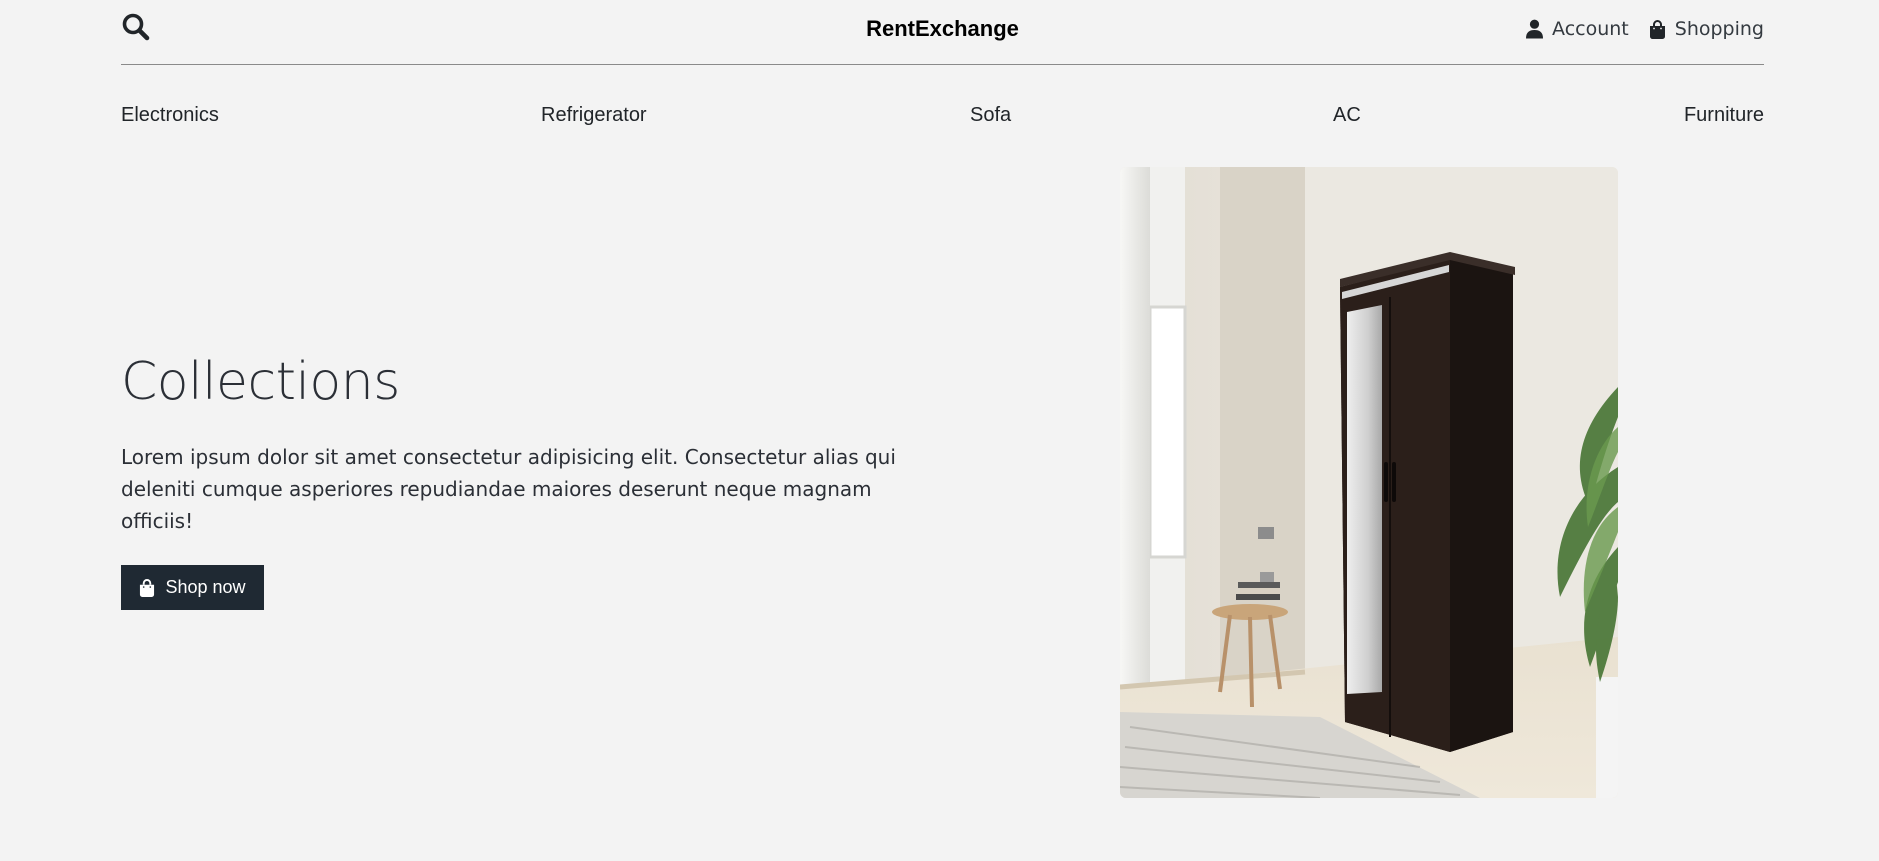 The height and width of the screenshot is (861, 1879). What do you see at coordinates (1347, 115) in the screenshot?
I see `nav-item-ac: AC` at bounding box center [1347, 115].